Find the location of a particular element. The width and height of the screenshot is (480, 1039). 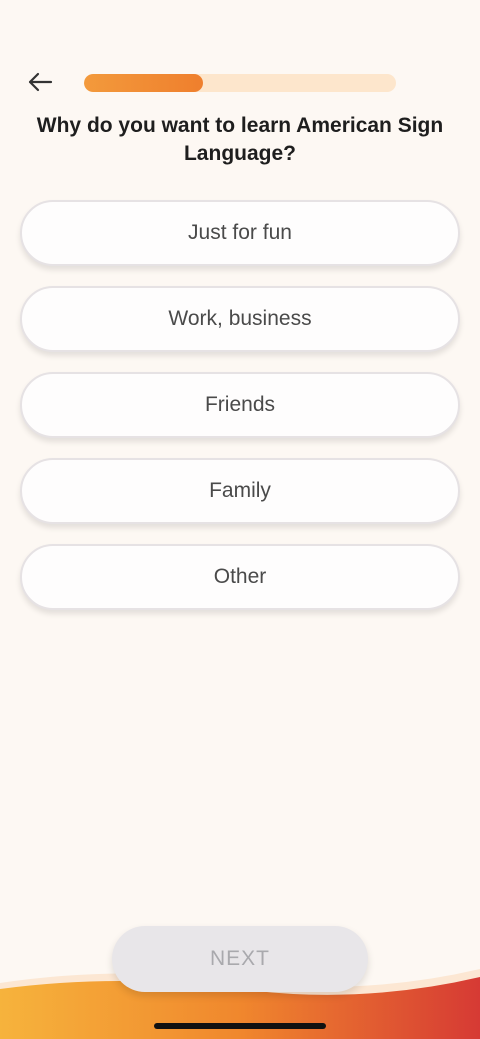

arrow-left-icon is located at coordinates (40, 84).